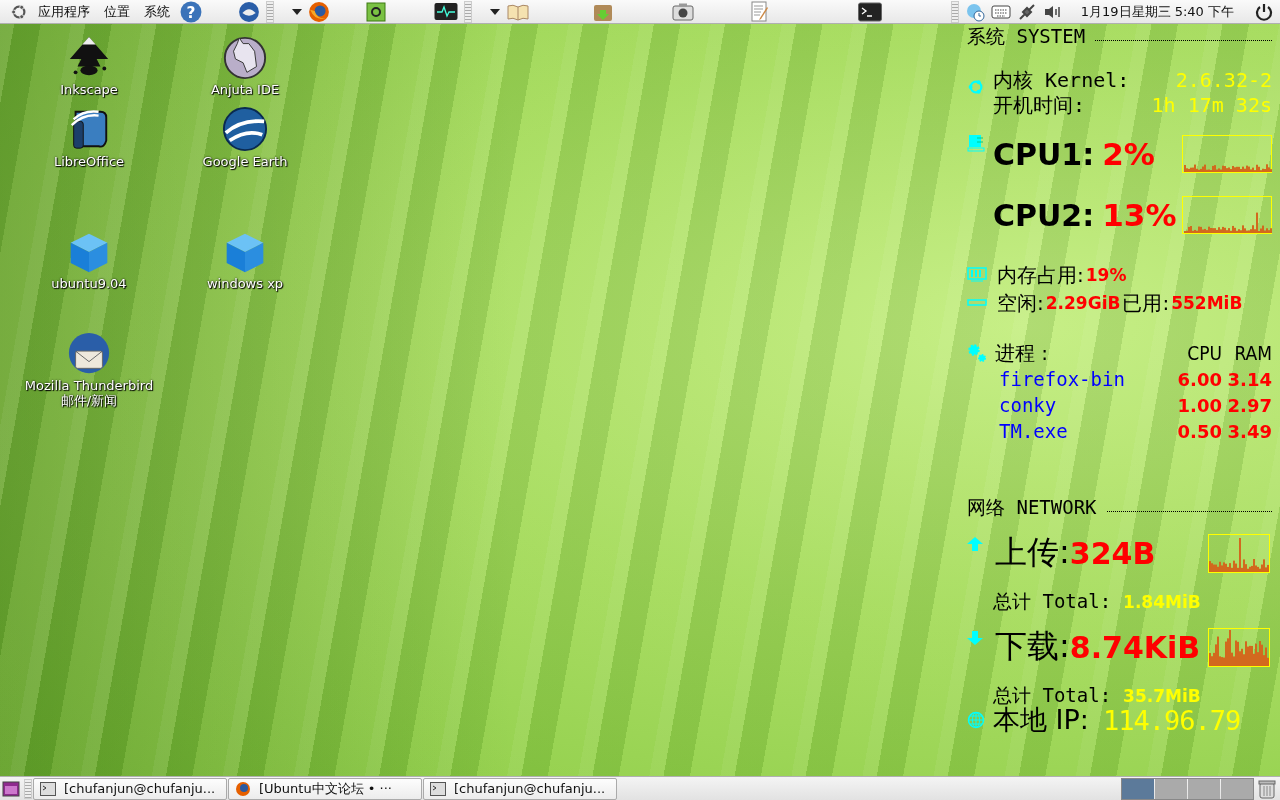  Describe the element at coordinates (1106, 275) in the screenshot. I see `memory-value: 19%` at that location.